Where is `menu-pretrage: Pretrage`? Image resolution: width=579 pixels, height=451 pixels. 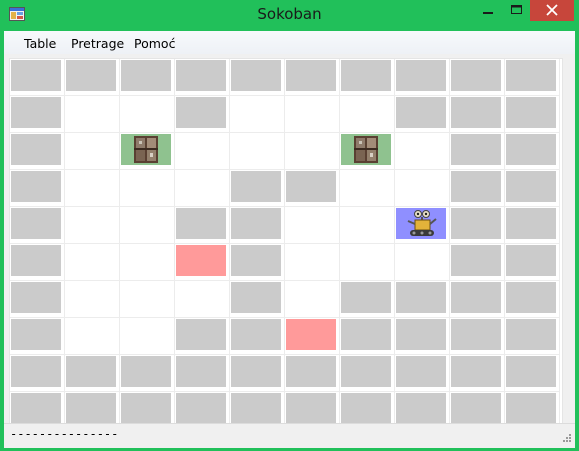 menu-pretrage: Pretrage is located at coordinates (97, 43).